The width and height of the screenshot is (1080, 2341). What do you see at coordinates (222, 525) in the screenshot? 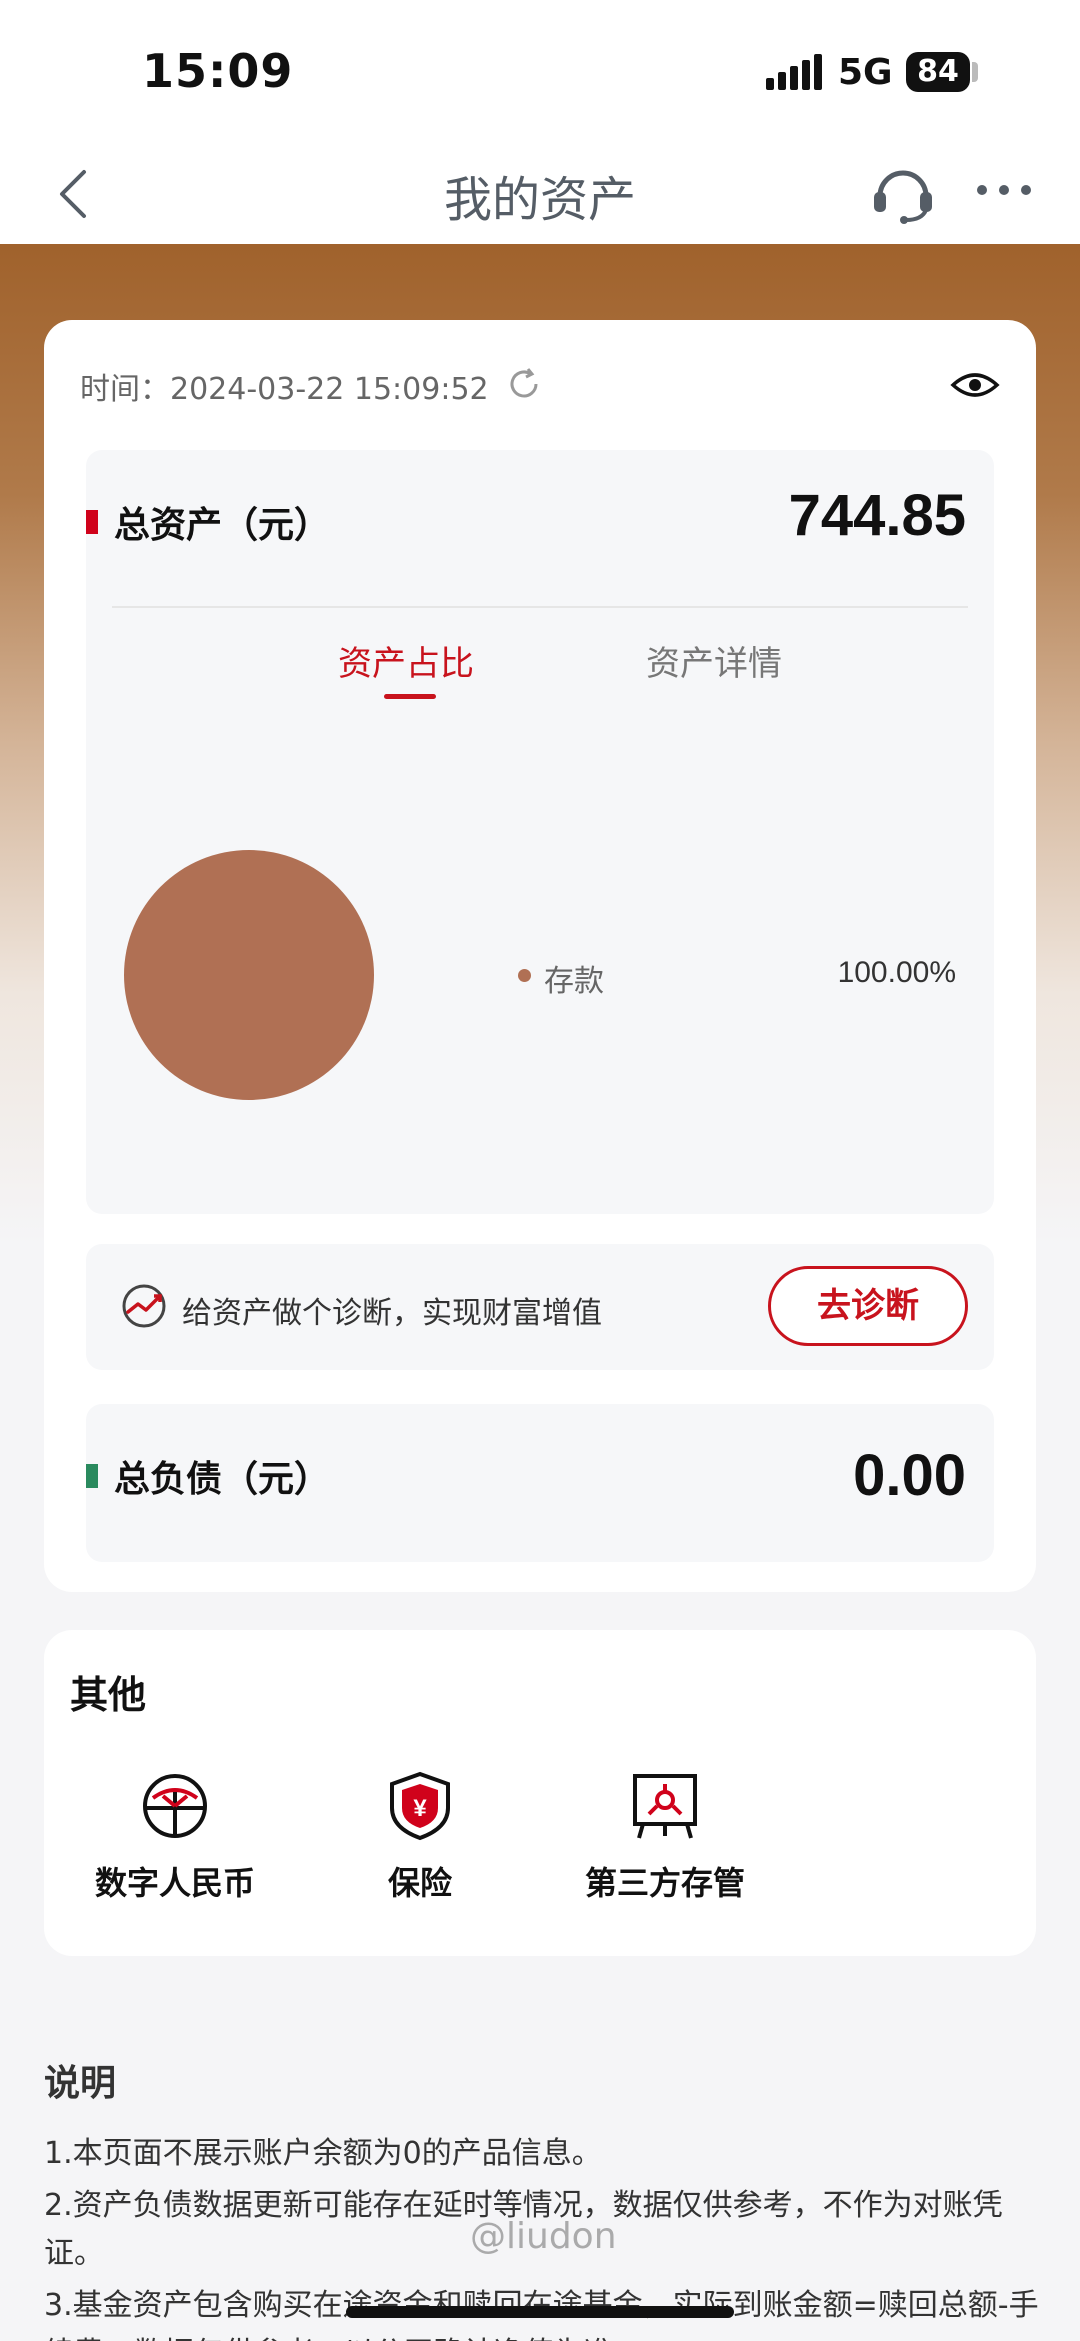
I see `total-assets-label: 总资产（元）` at bounding box center [222, 525].